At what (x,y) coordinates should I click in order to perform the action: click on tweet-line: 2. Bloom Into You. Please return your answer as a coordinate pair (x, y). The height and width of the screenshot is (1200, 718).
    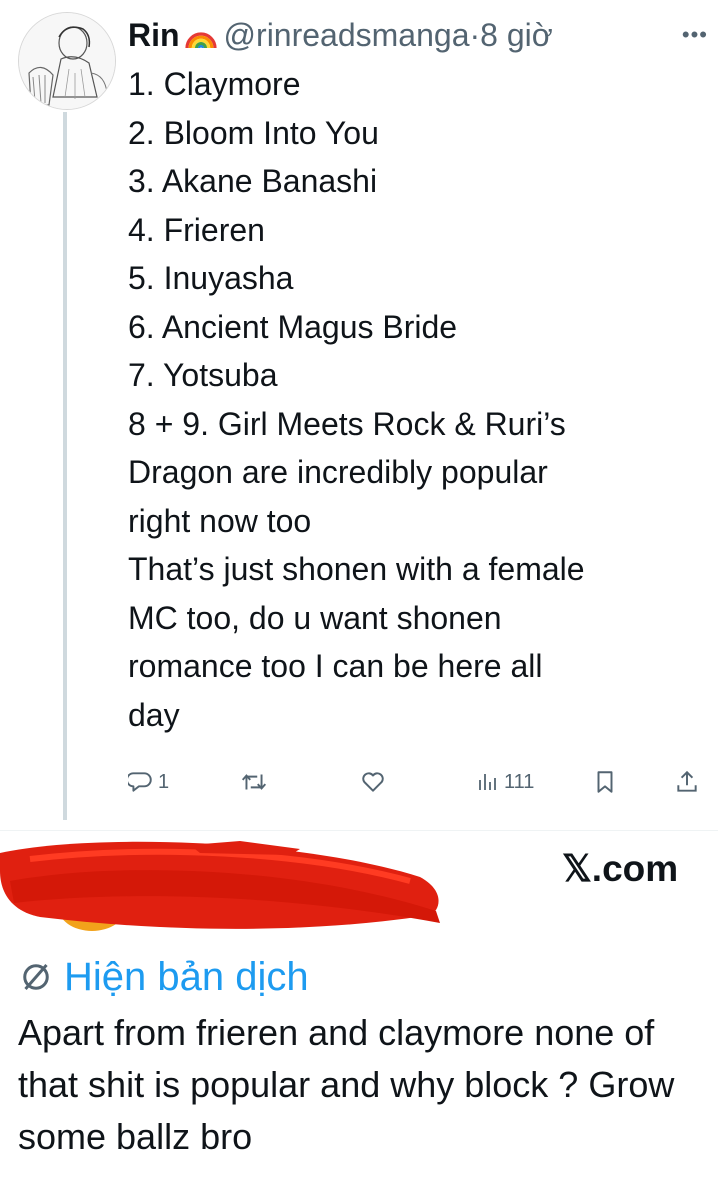
    Looking at the image, I should click on (253, 132).